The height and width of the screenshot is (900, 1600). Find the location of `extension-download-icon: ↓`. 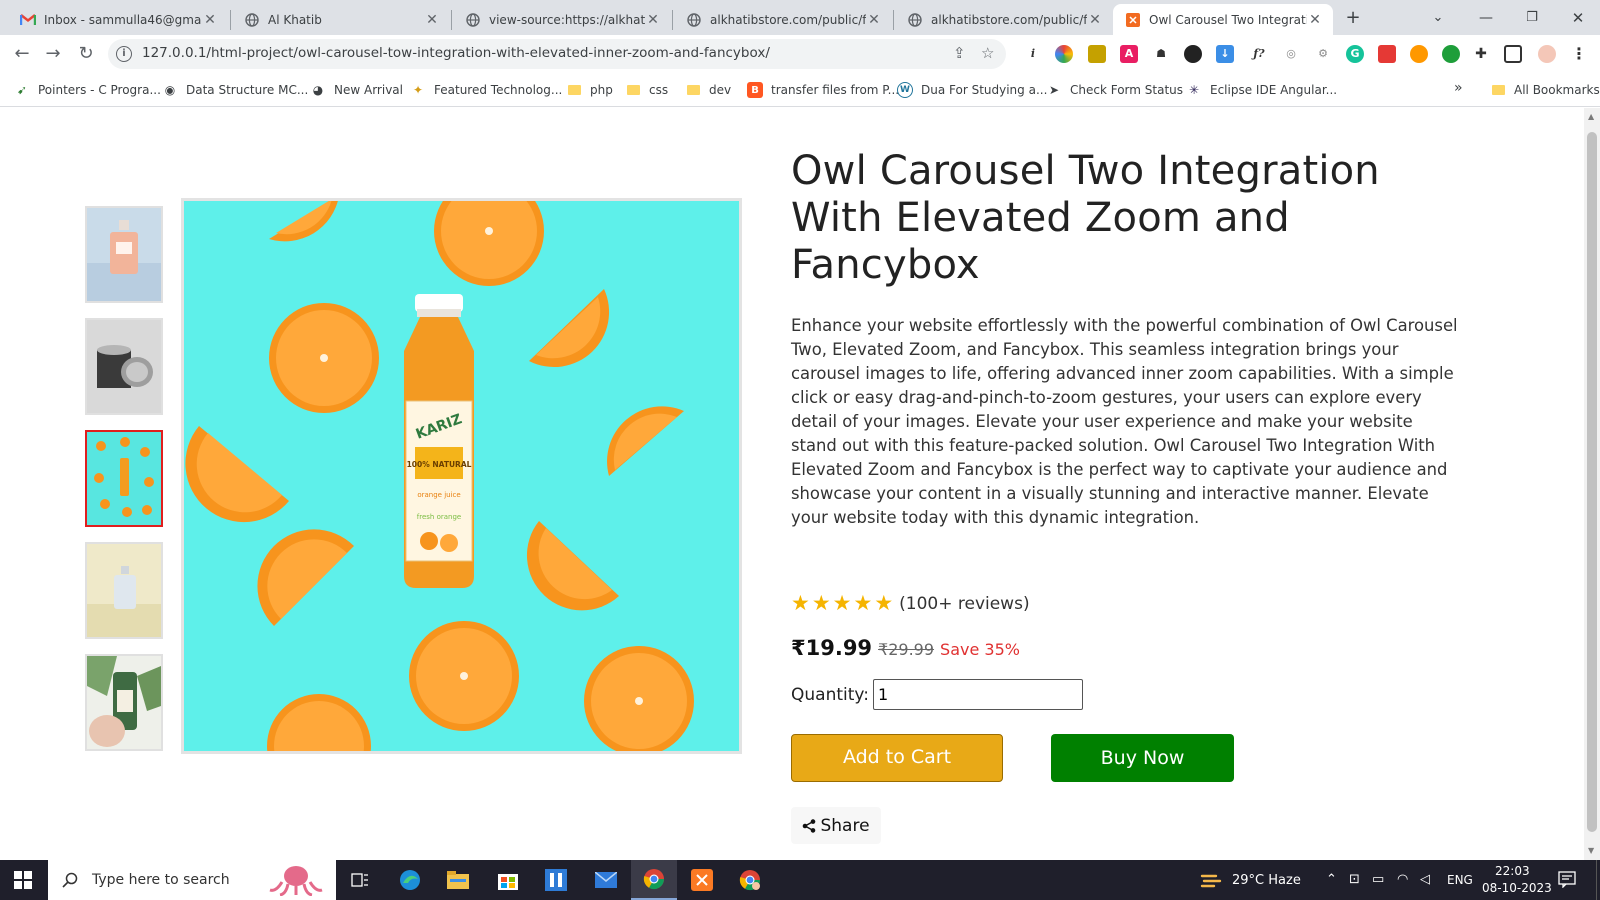

extension-download-icon: ↓ is located at coordinates (1225, 54).